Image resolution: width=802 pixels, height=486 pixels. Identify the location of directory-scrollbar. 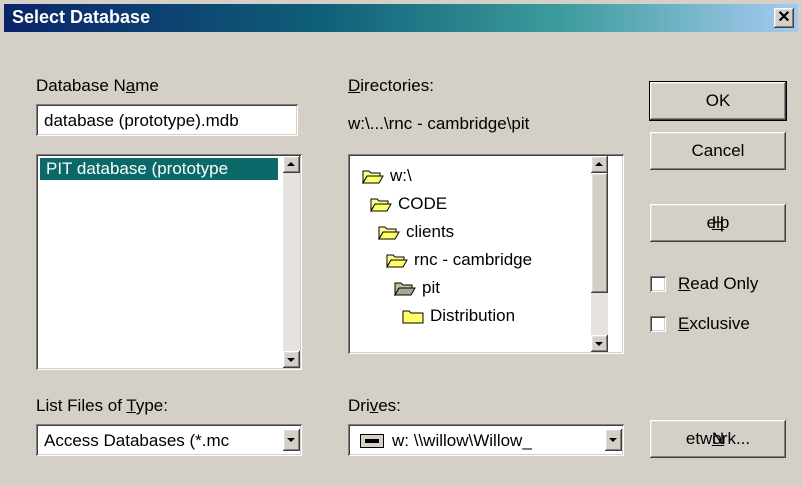
(599, 254).